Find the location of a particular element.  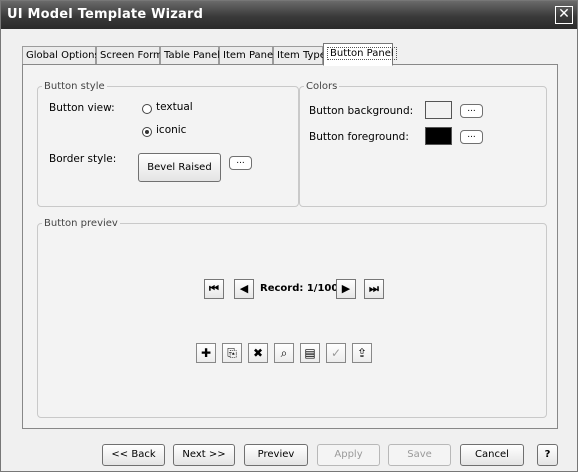

window-title: UI Model Template Wizard is located at coordinates (105, 14).